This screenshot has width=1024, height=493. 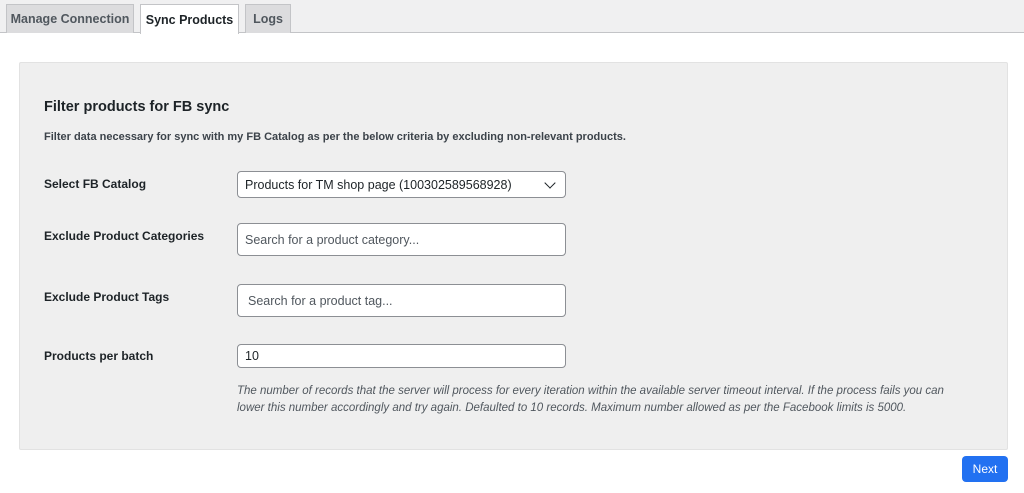 What do you see at coordinates (512, 17) in the screenshot?
I see `tab-bar: Manage Connection Sync Products Logs` at bounding box center [512, 17].